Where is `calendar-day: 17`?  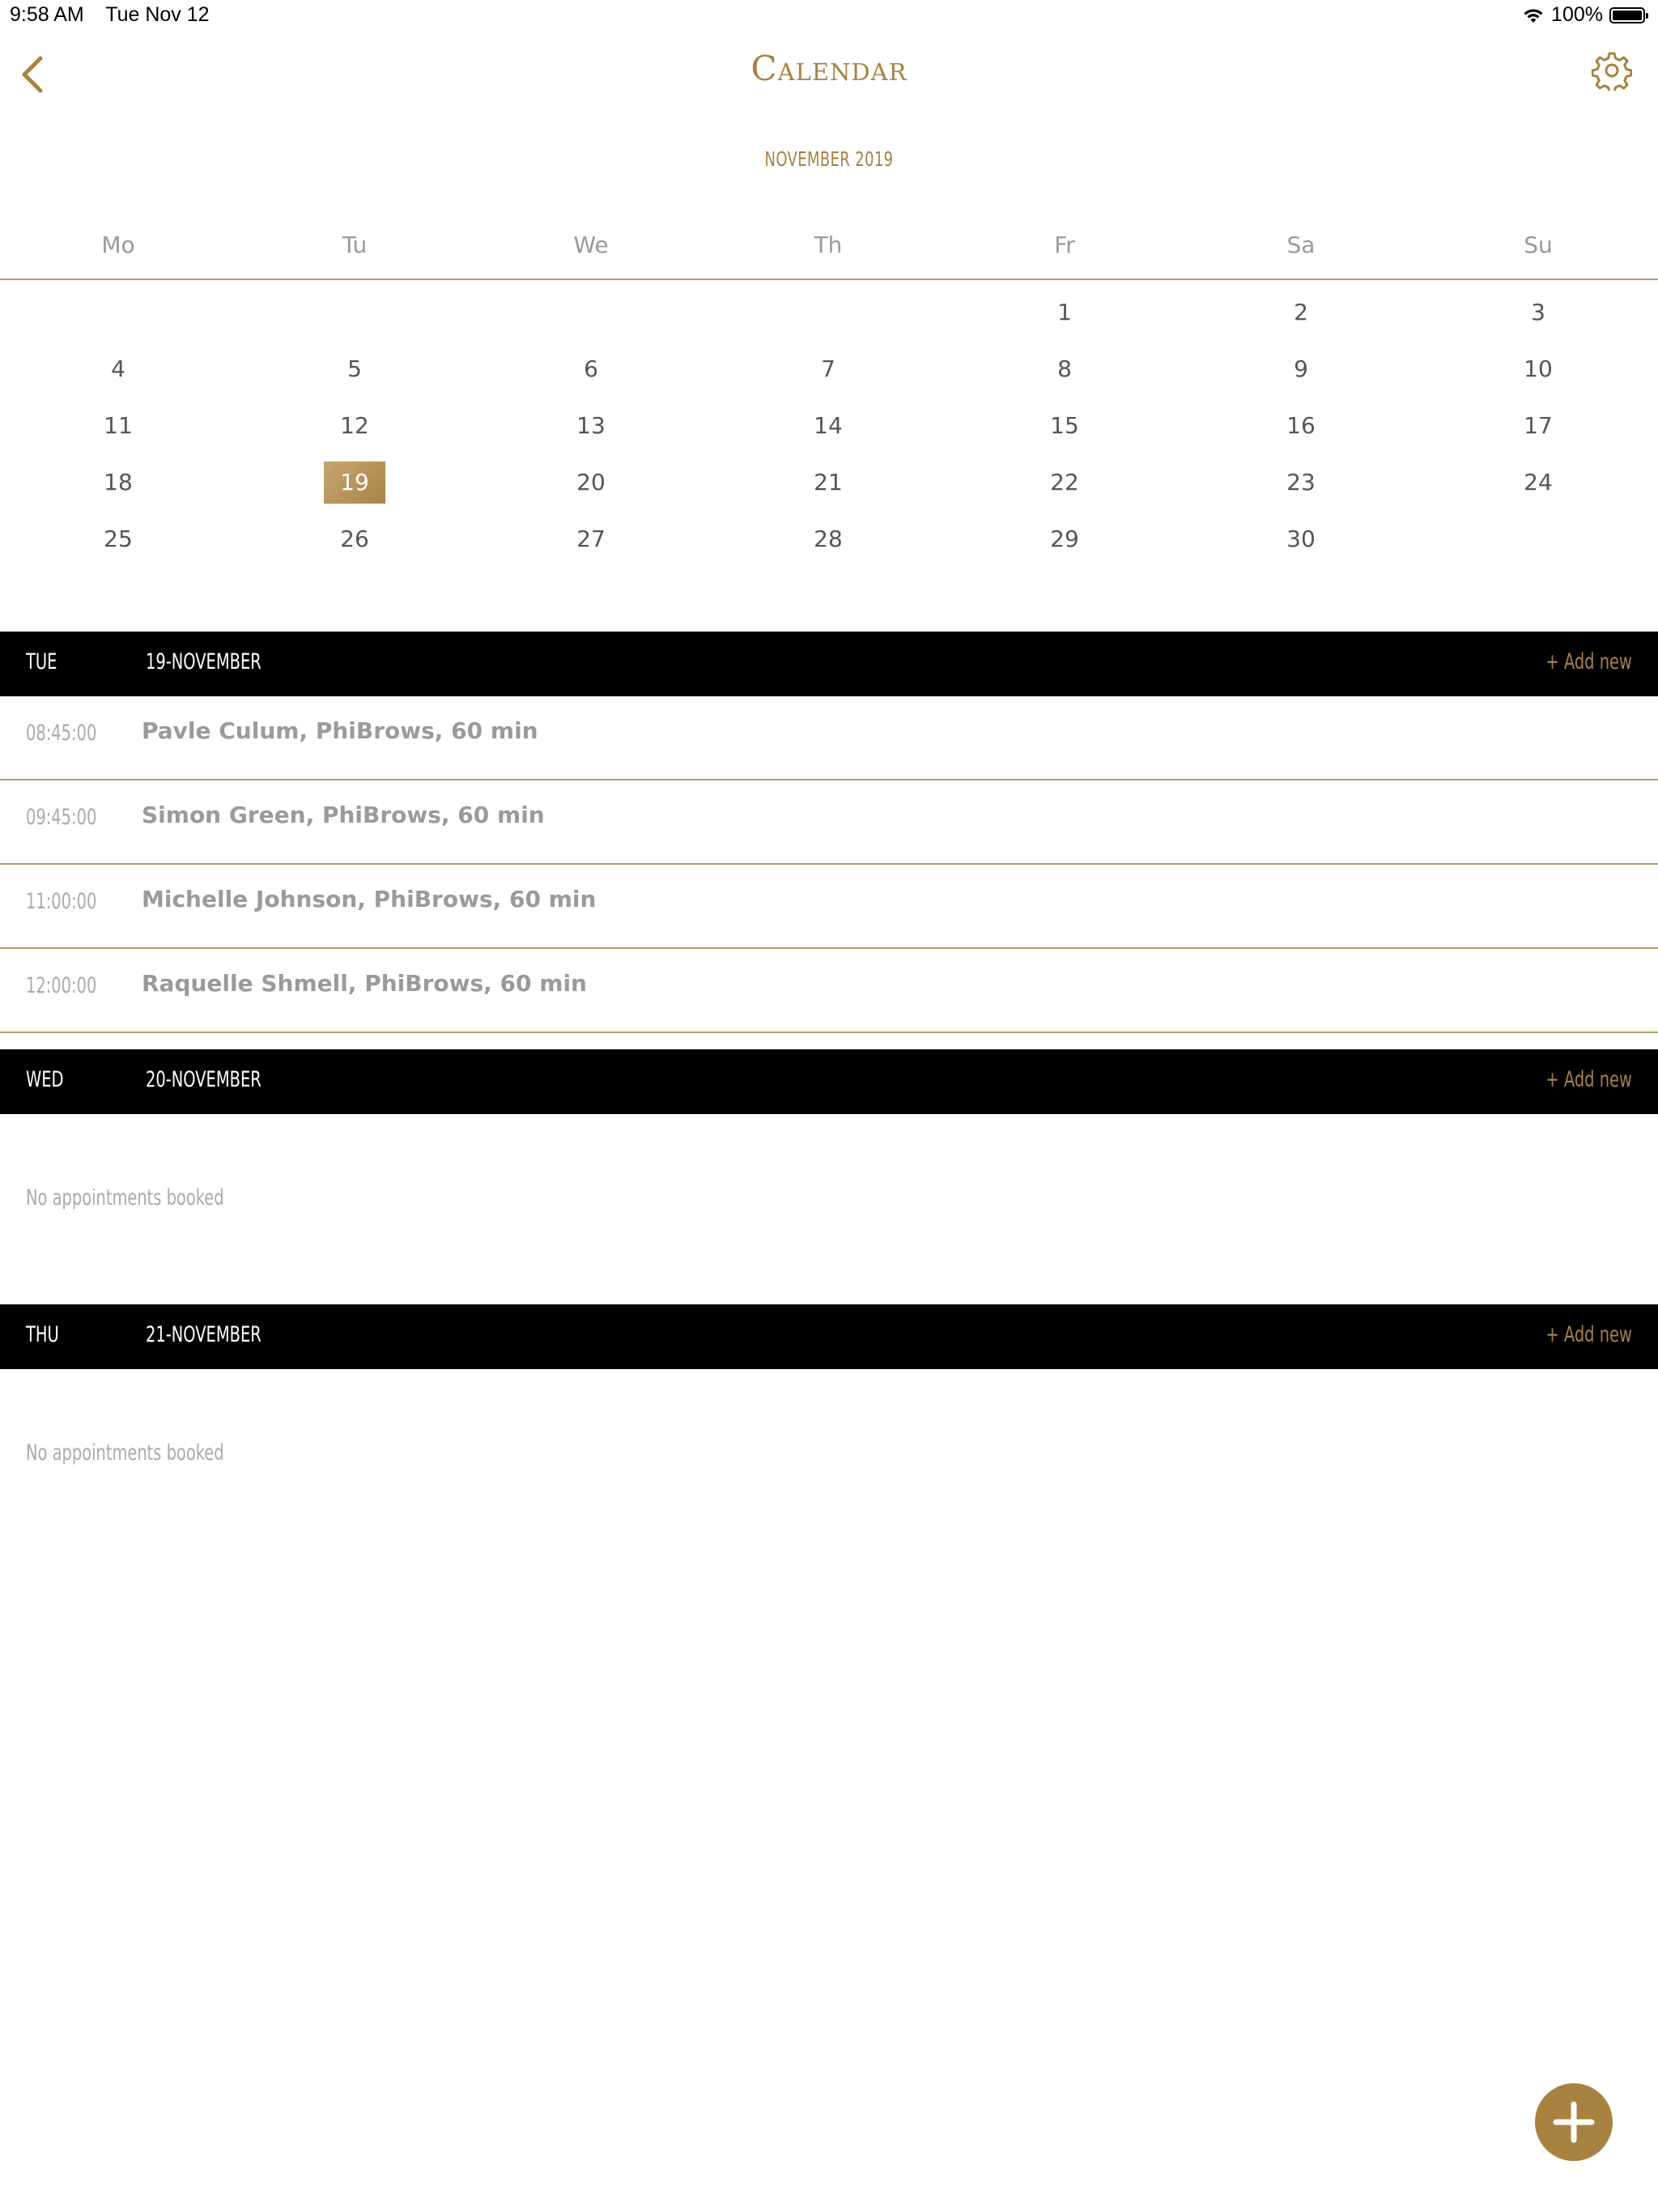
calendar-day: 17 is located at coordinates (1538, 426).